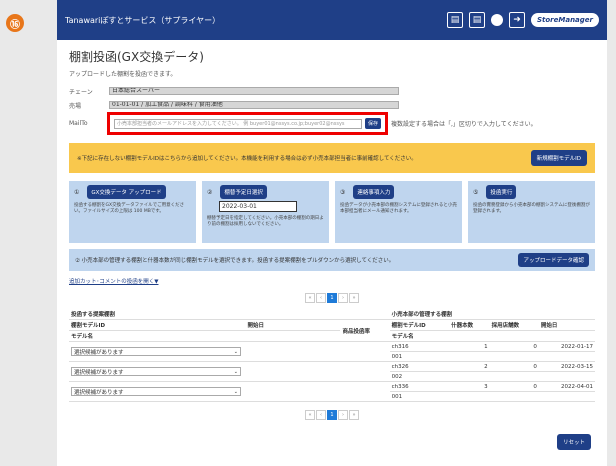 The width and height of the screenshot is (616, 466). I want to click on right-header: 小売本部の管理する棚割, so click(492, 314).